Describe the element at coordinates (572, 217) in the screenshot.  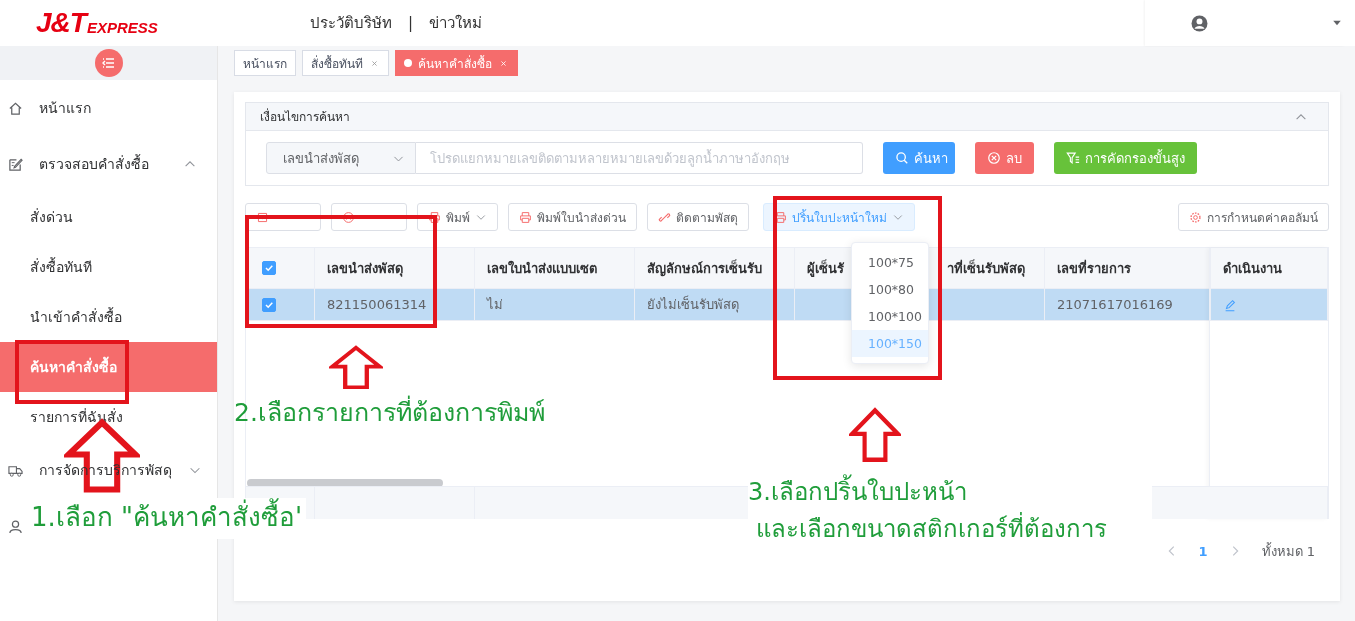
I see `toolbar-button: พิมพ์ใบนำส่งด่วน` at that location.